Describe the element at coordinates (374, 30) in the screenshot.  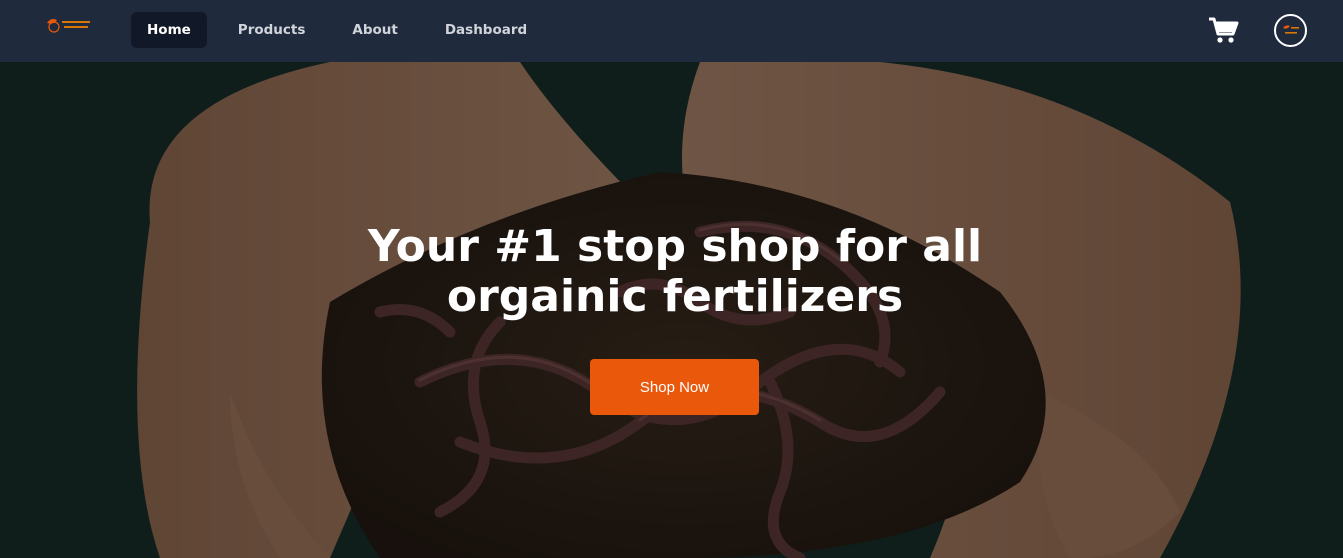
I see `nav-link-about: About` at that location.